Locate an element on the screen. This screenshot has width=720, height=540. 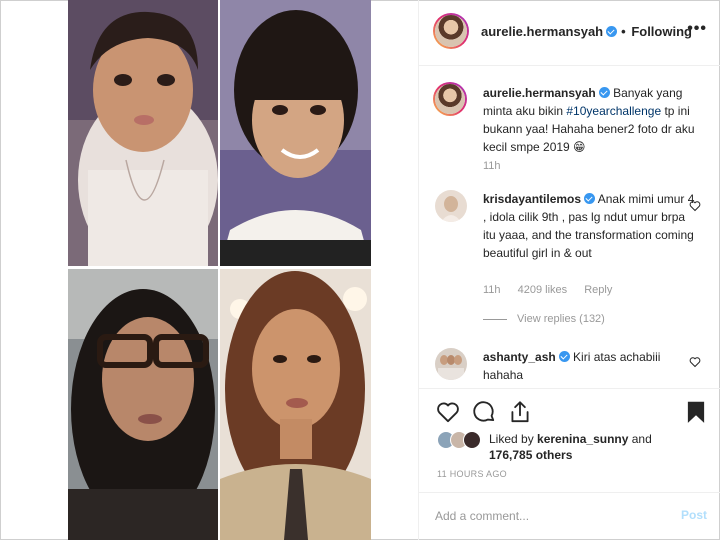
photo-2019-portrait is located at coordinates (295, 404).